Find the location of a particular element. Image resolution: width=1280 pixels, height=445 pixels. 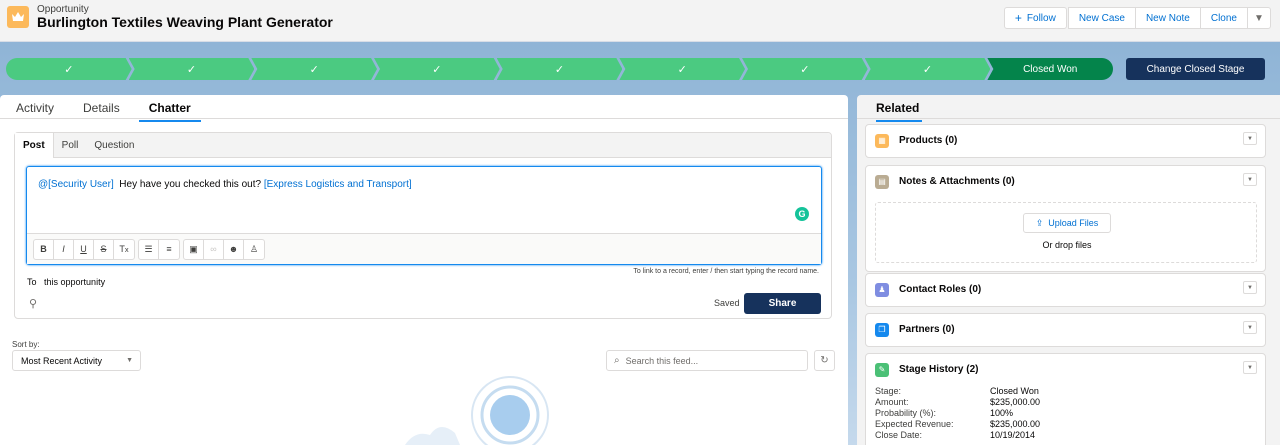

file-dropzone: ⇪ Upload Files Or drop files is located at coordinates (1066, 232).